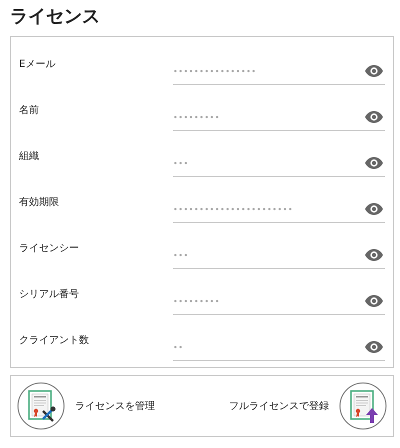 The width and height of the screenshot is (400, 448). I want to click on password-field: ••••••••••••••••, so click(279, 71).